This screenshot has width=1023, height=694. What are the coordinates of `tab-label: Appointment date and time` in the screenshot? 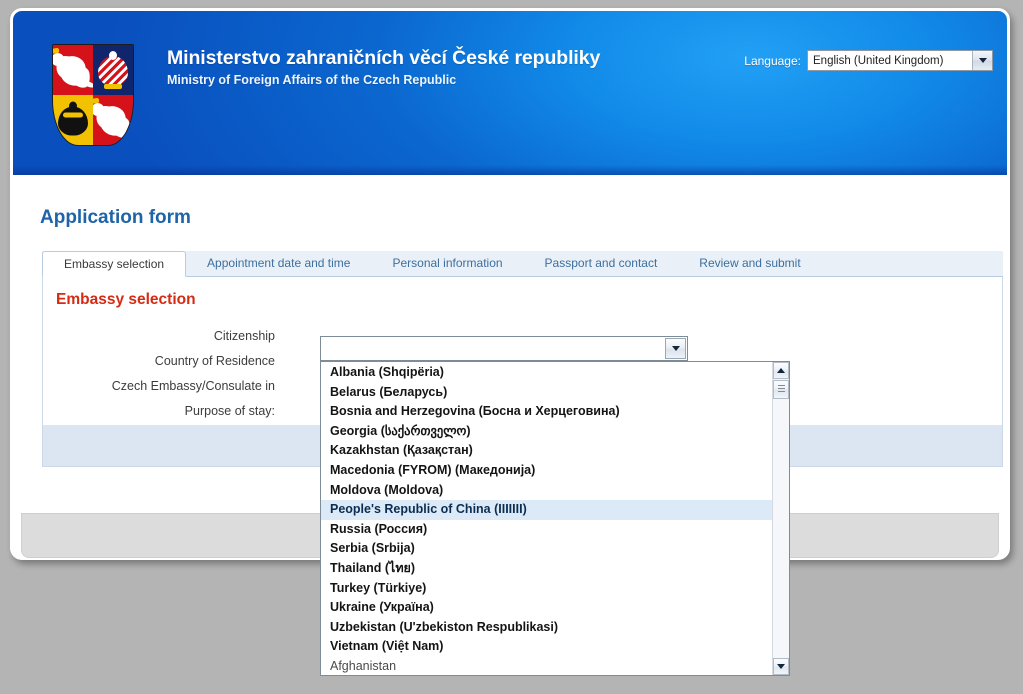 It's located at (279, 263).